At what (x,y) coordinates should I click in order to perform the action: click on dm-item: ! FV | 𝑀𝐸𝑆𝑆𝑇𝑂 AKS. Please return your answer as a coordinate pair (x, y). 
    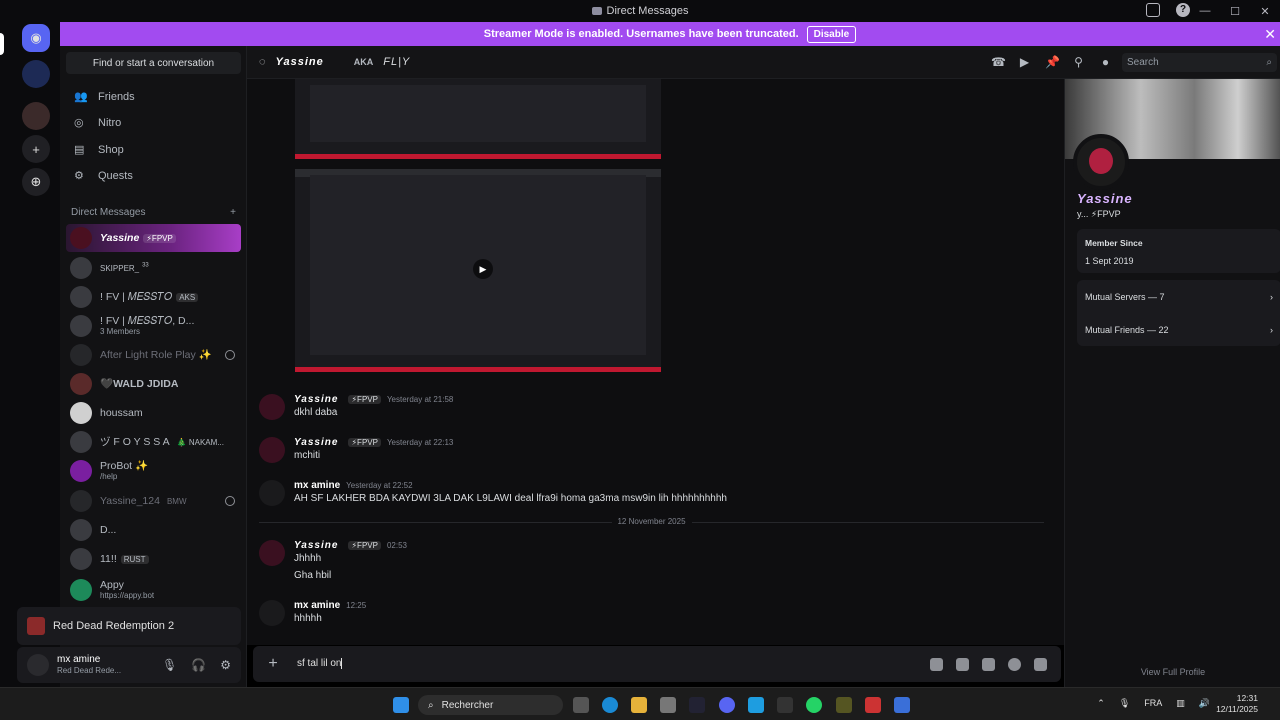
    Looking at the image, I should click on (153, 297).